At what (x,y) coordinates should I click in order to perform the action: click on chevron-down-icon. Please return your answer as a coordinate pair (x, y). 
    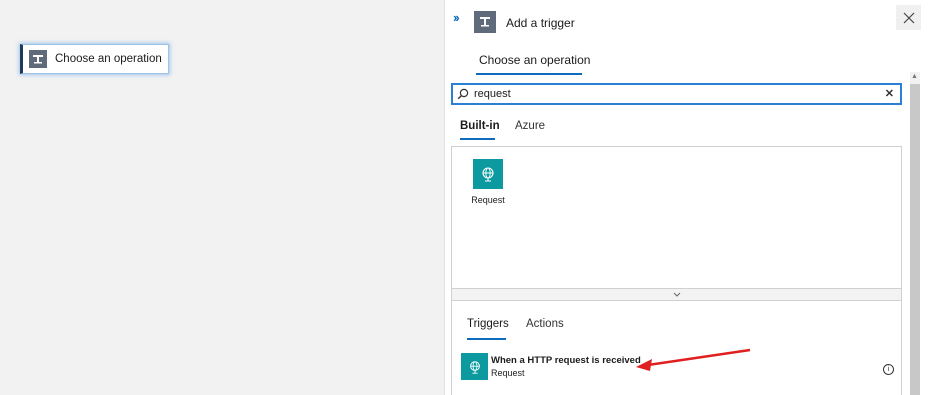
    Looking at the image, I should click on (676, 294).